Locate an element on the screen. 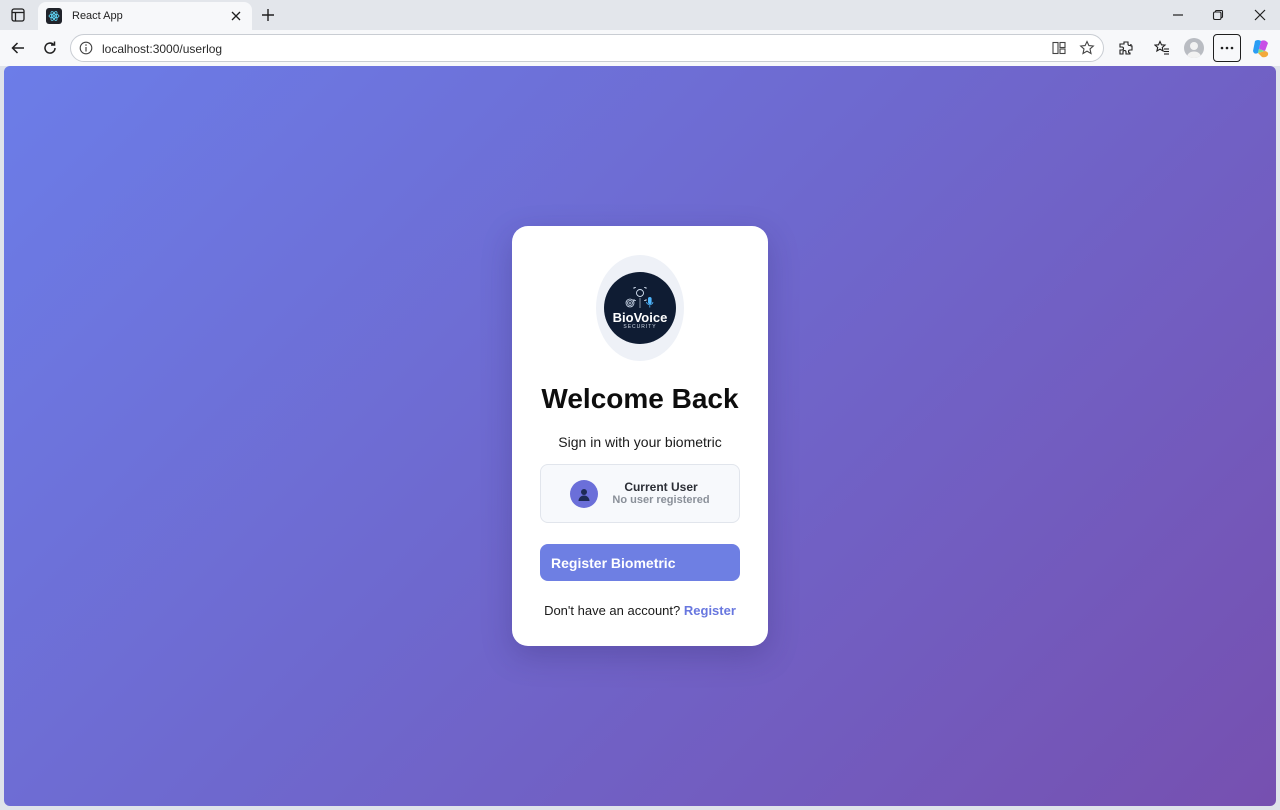 The height and width of the screenshot is (810, 1280). tab-actions-icon is located at coordinates (18, 15).